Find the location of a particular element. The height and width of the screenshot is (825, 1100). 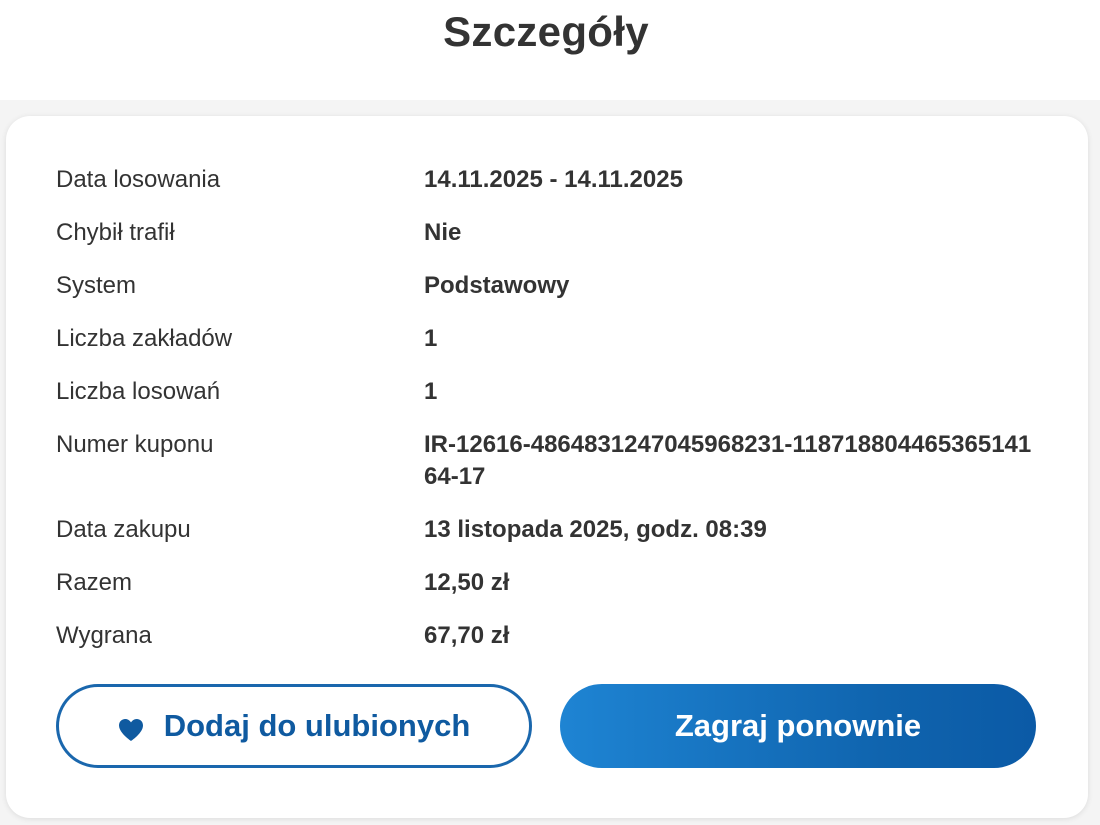

add-to-favorites-button: Dodaj do ulubionych is located at coordinates (294, 726).